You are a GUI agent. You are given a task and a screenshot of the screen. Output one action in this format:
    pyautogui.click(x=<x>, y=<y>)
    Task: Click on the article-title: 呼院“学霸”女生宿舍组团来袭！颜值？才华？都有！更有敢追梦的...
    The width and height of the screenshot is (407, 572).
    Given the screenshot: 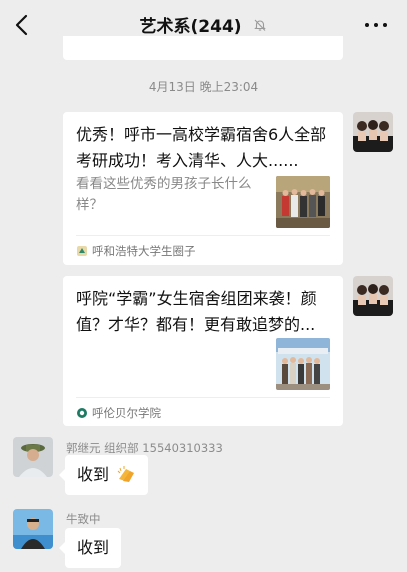 What is the action you would take?
    pyautogui.click(x=196, y=311)
    